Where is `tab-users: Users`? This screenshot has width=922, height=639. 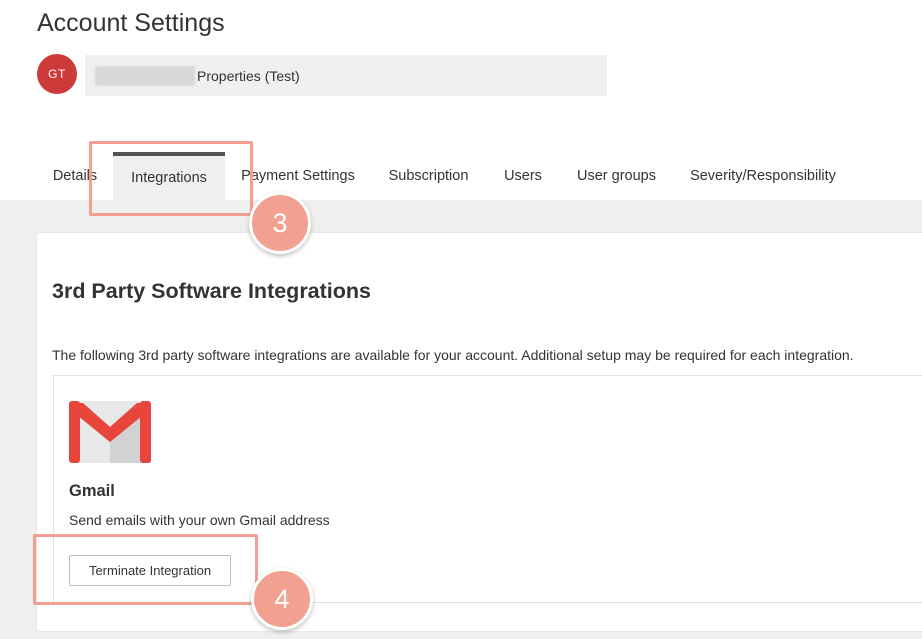
tab-users: Users is located at coordinates (523, 176).